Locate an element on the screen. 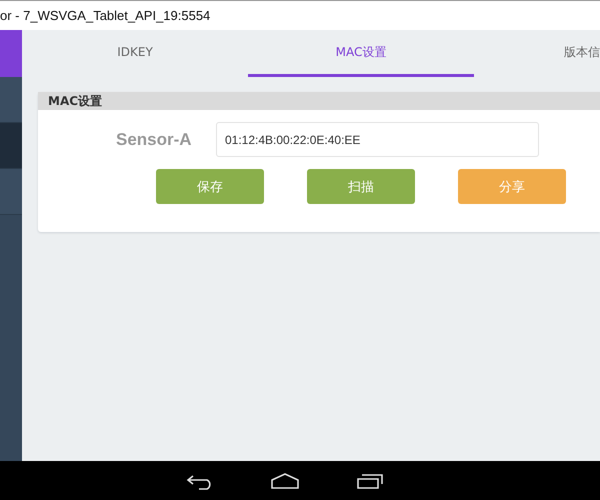 The height and width of the screenshot is (500, 600). card-title: MAC设置 is located at coordinates (75, 101).